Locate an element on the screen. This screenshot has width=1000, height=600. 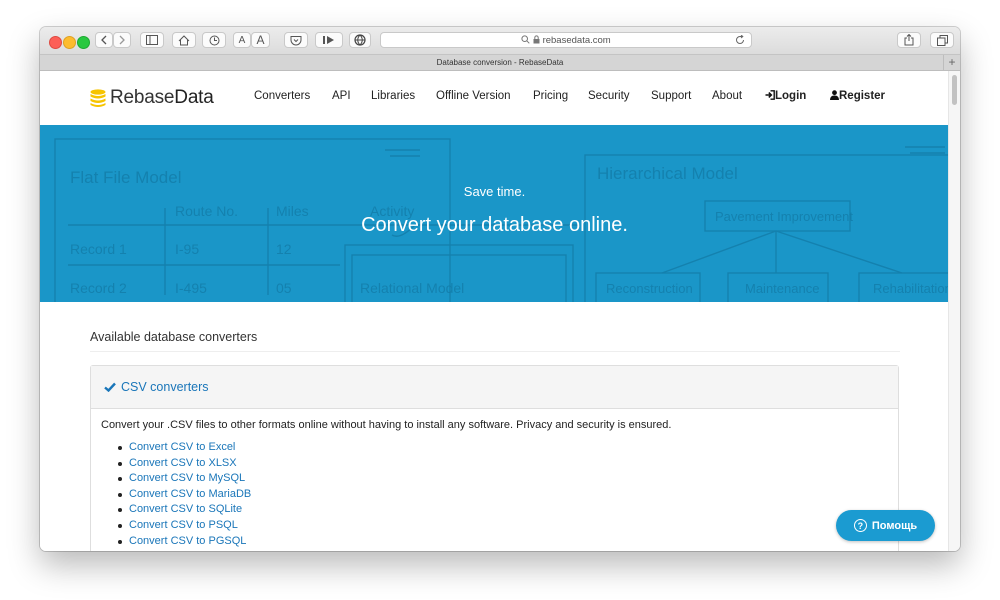
help-label: Помощь is located at coordinates (894, 525).